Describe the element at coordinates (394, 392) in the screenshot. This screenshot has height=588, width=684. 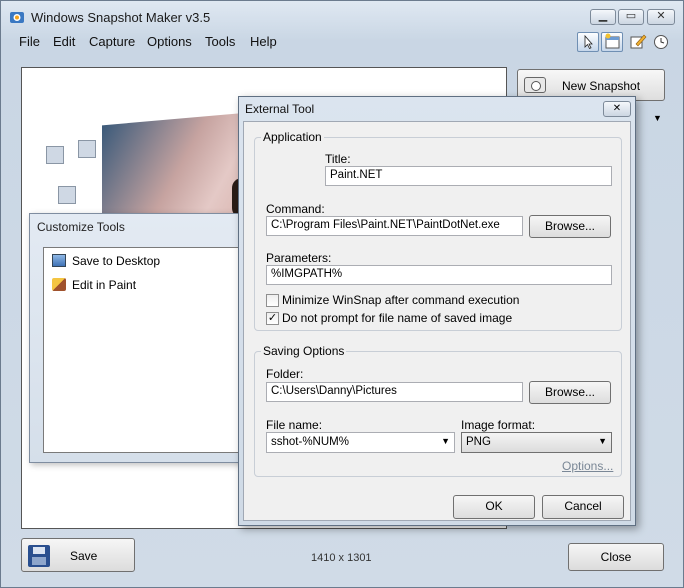
I see `folder-field: C:\Users\Danny\Pictures` at that location.